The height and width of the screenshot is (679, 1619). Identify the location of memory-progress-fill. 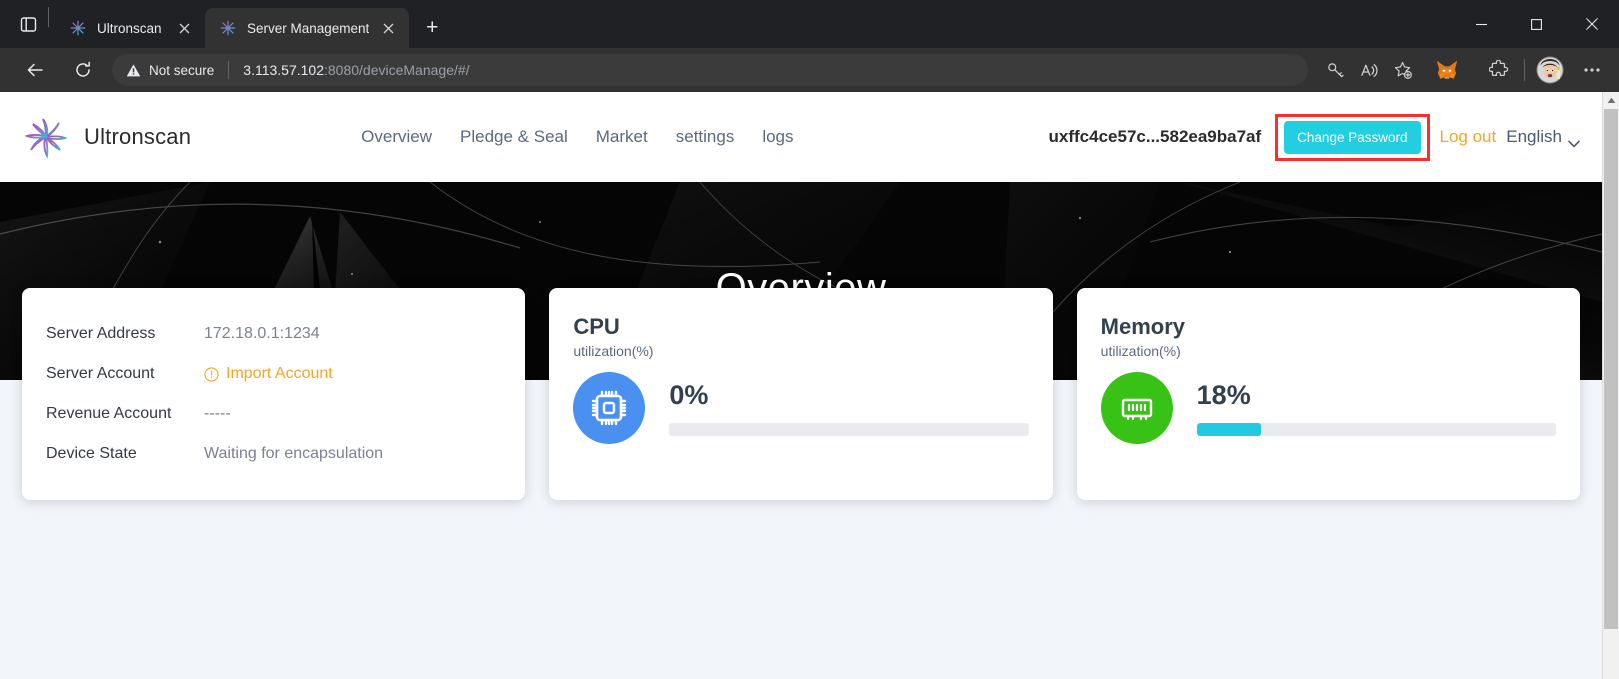
(1229, 429).